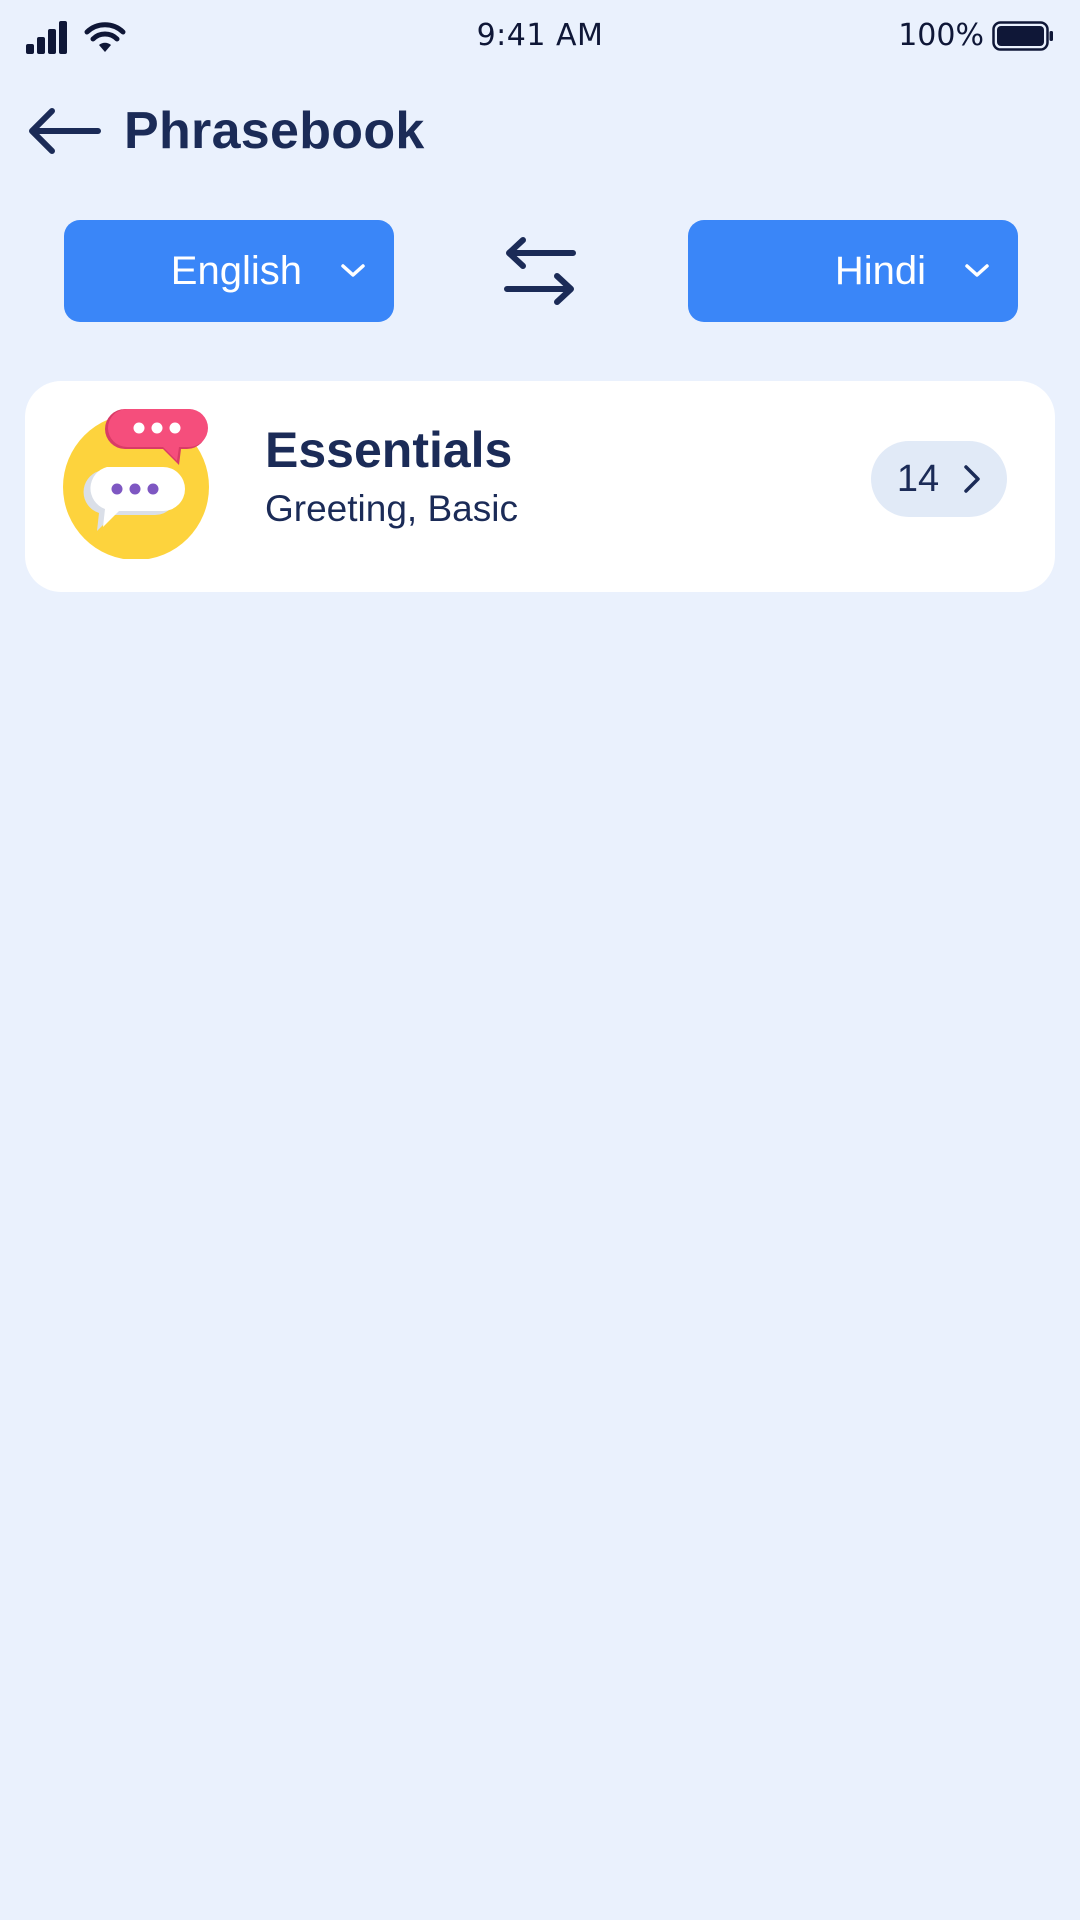 Image resolution: width=1080 pixels, height=1920 pixels. What do you see at coordinates (274, 131) in the screenshot?
I see `page-title: Phrasebook` at bounding box center [274, 131].